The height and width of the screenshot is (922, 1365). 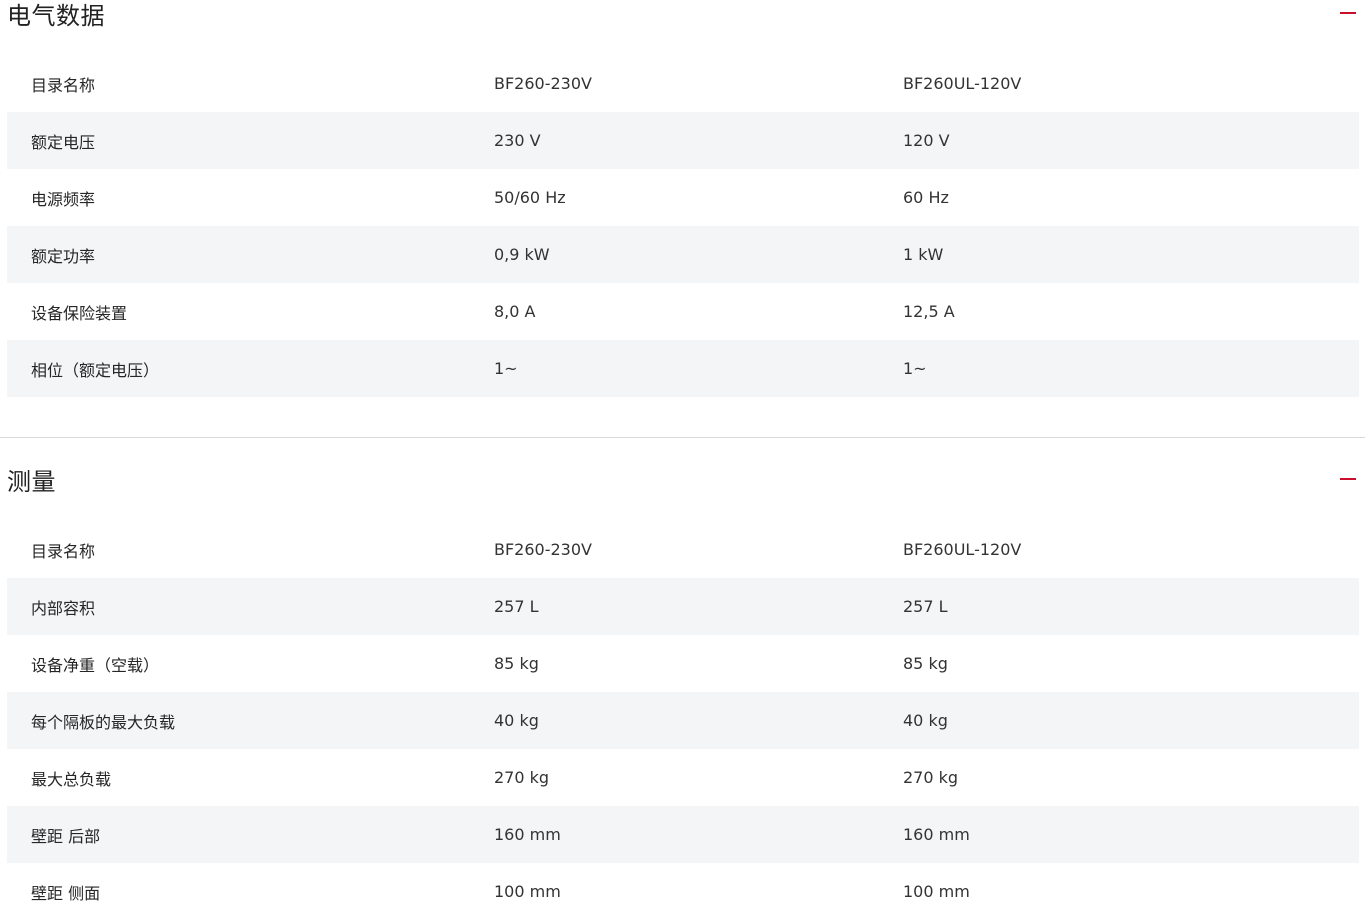 What do you see at coordinates (682, 437) in the screenshot?
I see `section-divider` at bounding box center [682, 437].